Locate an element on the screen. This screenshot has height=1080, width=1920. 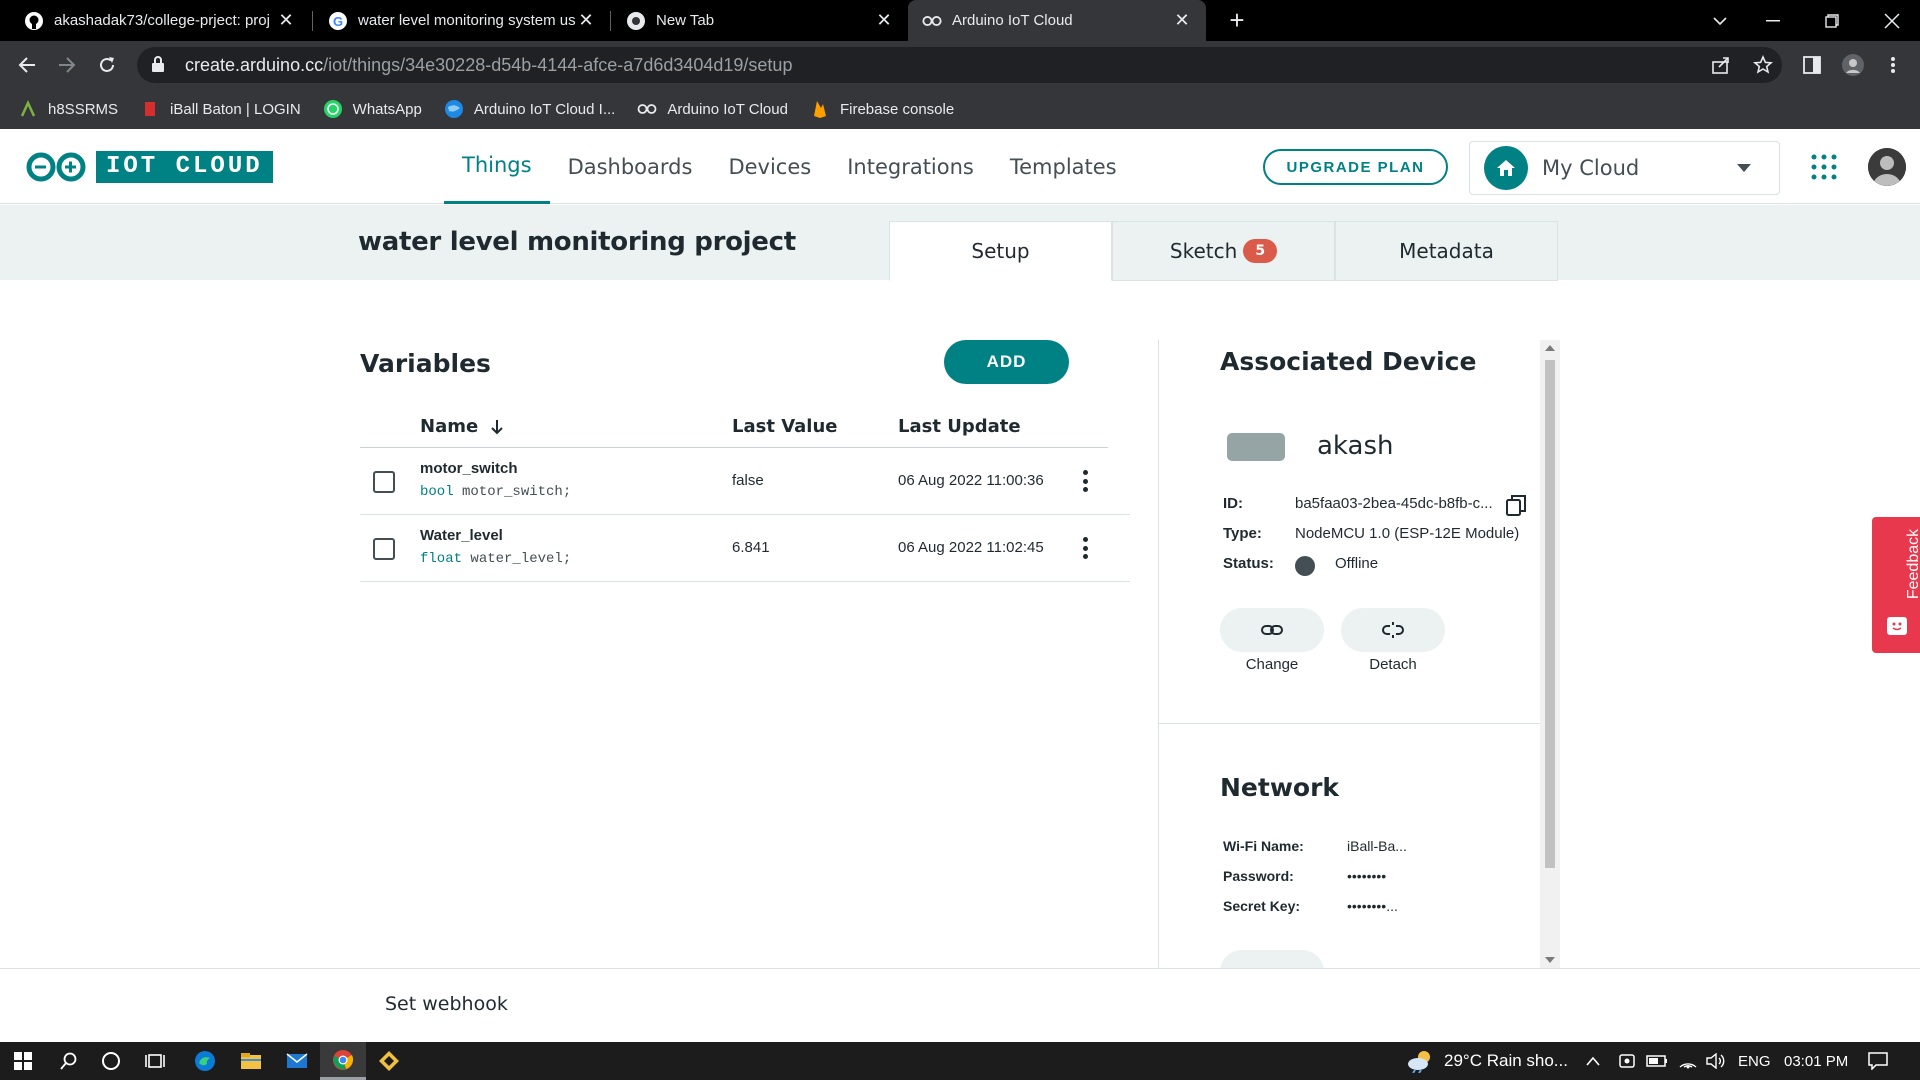
bookmark-item: h8SSRMS is located at coordinates (68, 109).